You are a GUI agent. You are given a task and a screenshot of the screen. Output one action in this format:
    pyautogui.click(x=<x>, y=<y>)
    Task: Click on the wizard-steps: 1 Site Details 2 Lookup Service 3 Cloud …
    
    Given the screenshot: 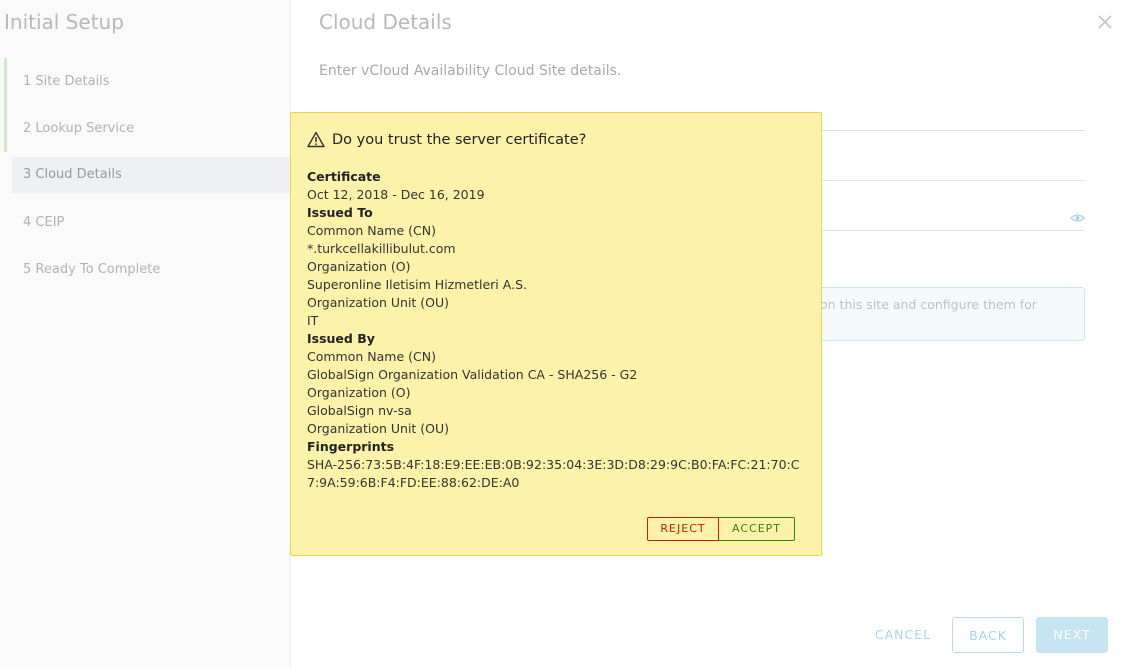 What is the action you would take?
    pyautogui.click(x=147, y=175)
    